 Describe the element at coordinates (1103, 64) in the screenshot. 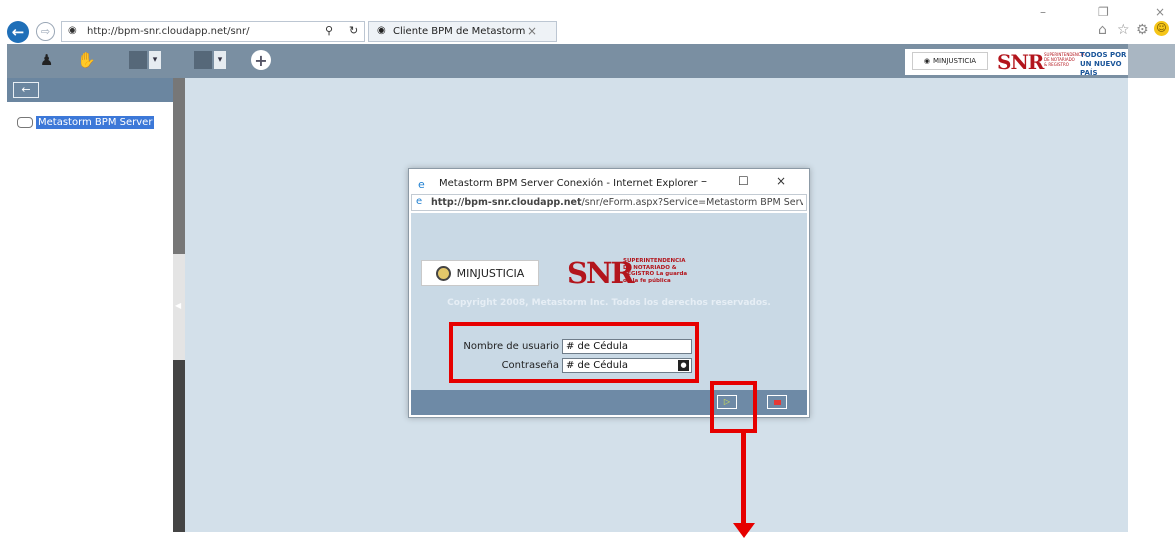

I see `todos-por-un-nuevo-pais-logo: TODOS POR UN NUEVO PAÍS` at that location.